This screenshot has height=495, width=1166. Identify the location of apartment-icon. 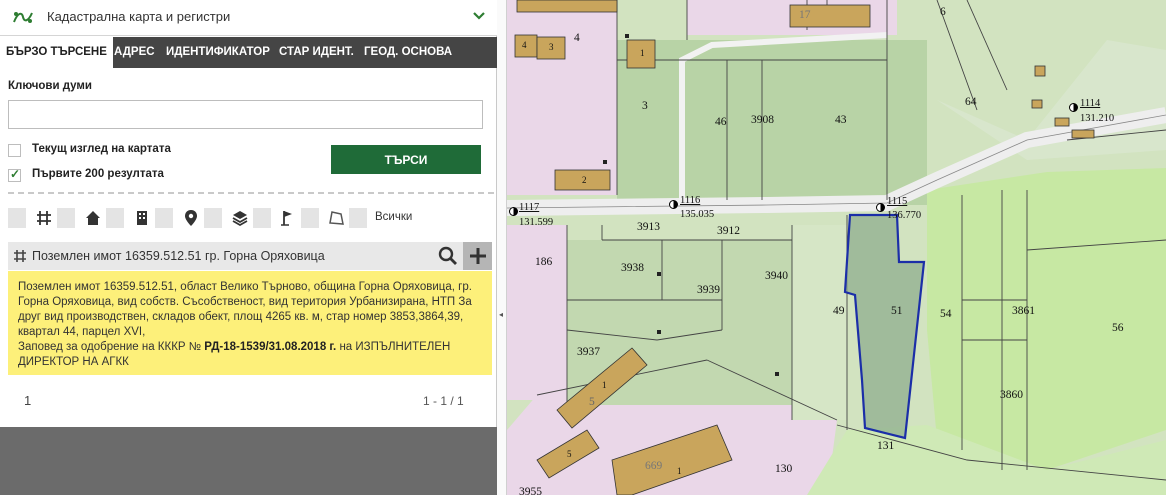
(142, 218).